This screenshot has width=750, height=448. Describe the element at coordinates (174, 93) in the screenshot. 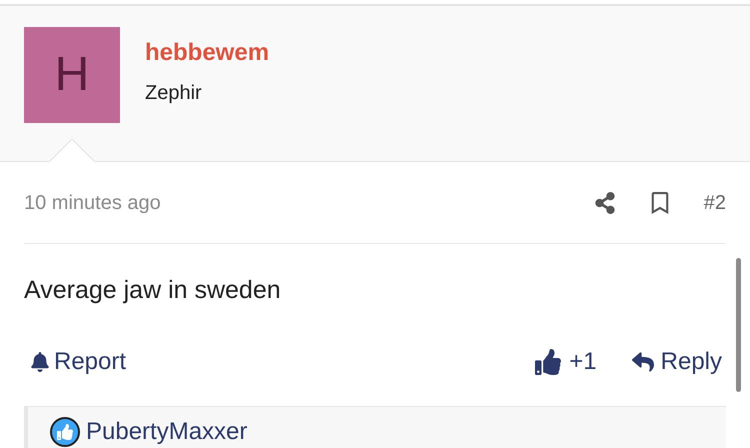

I see `user-title: Zephir` at that location.